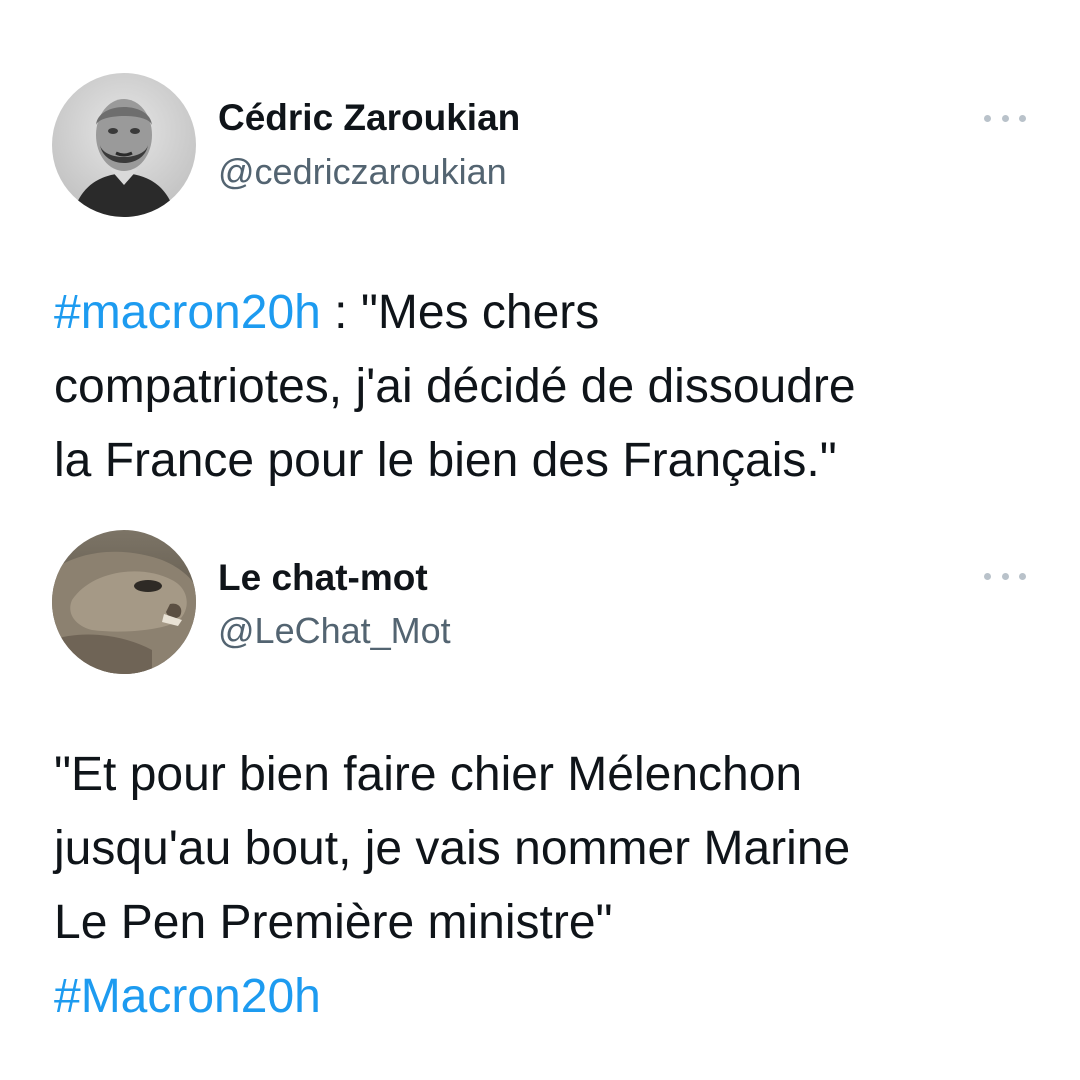  Describe the element at coordinates (455, 386) in the screenshot. I see `tweet-text-line: compatriotes, j'ai décidé de dissoudre` at that location.